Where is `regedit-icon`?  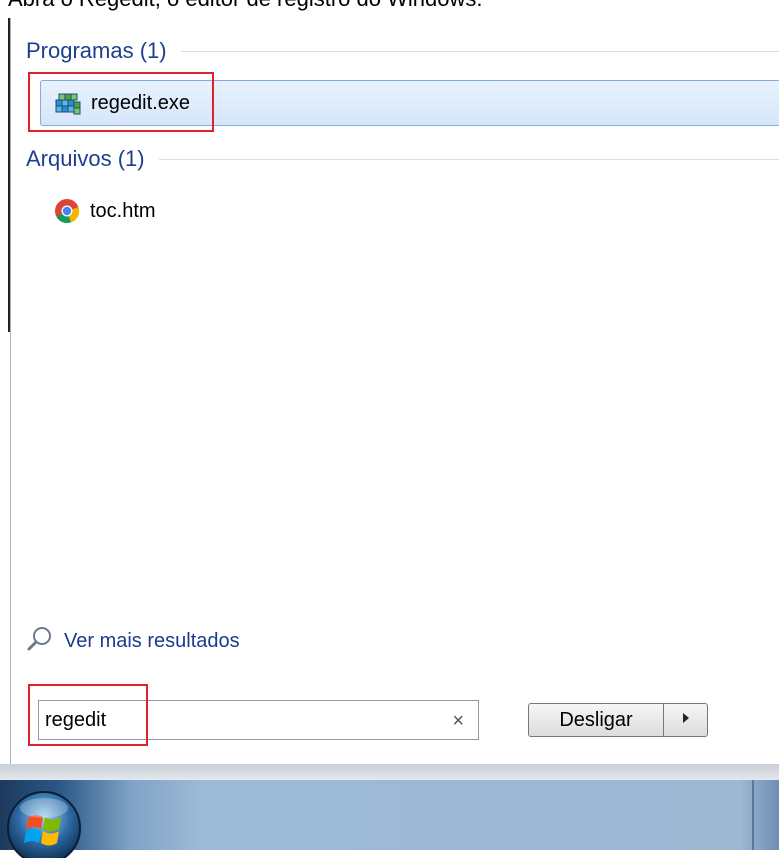 regedit-icon is located at coordinates (68, 103).